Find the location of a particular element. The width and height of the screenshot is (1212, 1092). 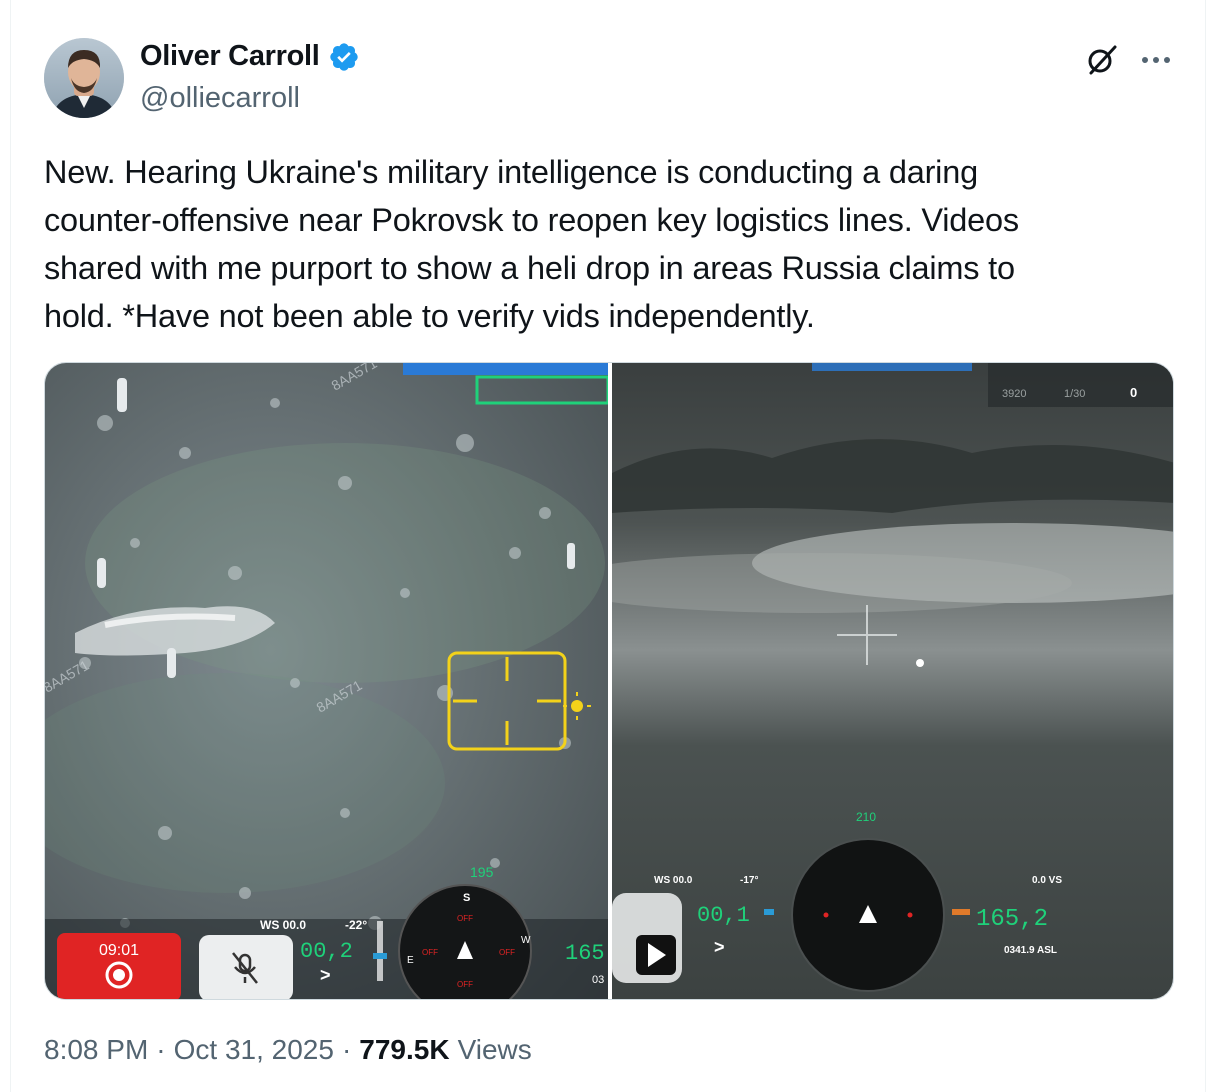

record-timer: 09:01 is located at coordinates (119, 950).